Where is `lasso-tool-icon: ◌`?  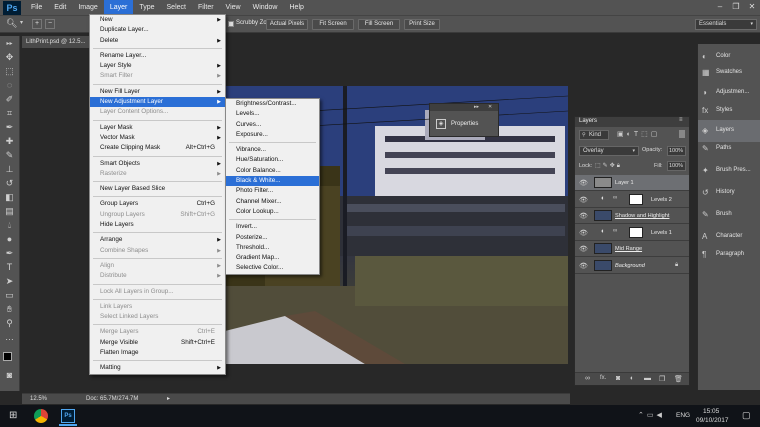 lasso-tool-icon: ◌ is located at coordinates (9, 85).